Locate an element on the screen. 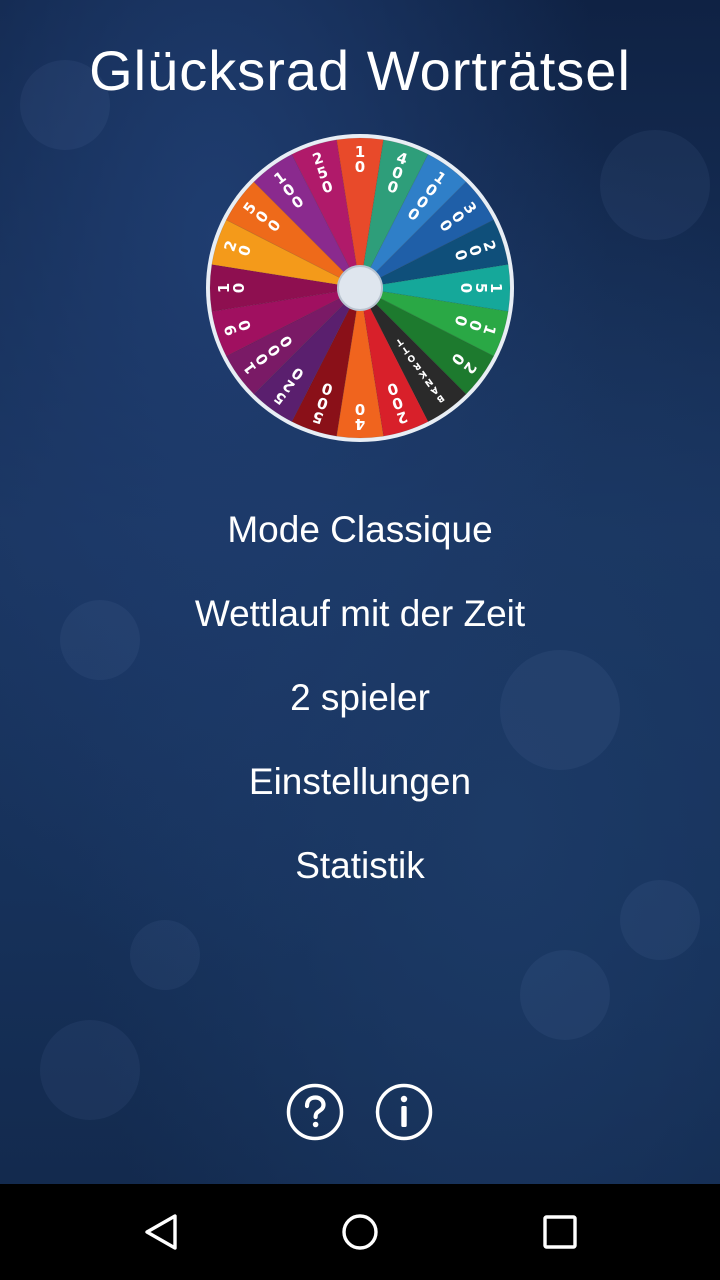 This screenshot has height=1280, width=720. recents-button is located at coordinates (560, 1232).